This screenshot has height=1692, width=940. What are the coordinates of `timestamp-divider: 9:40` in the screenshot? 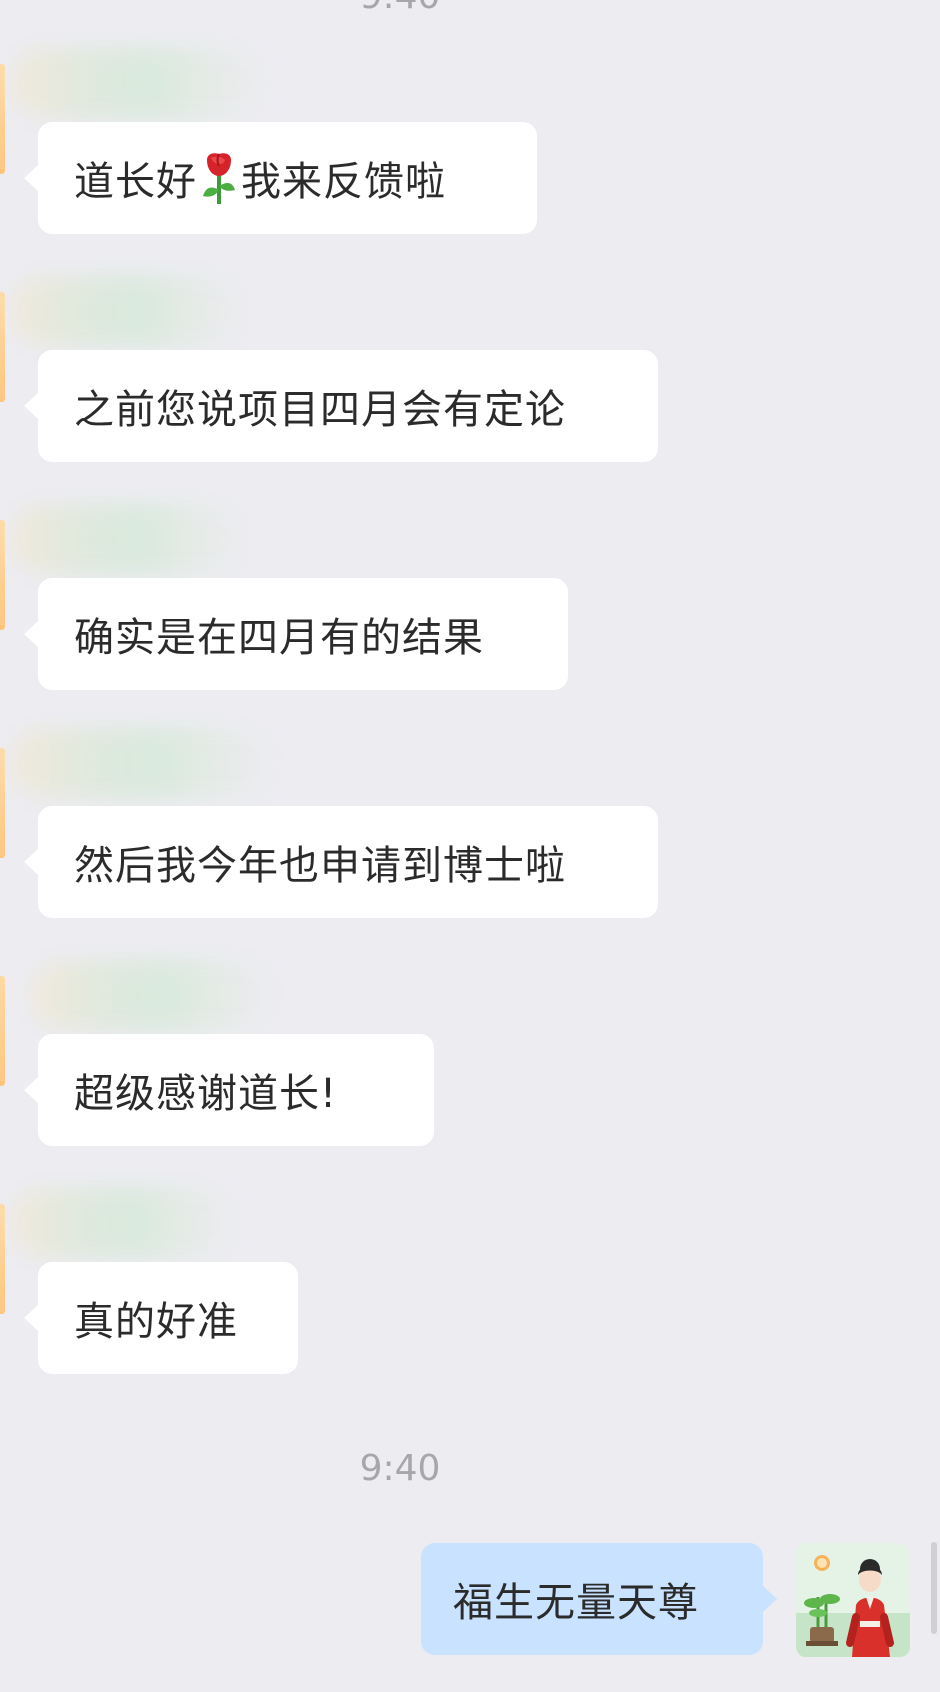 It's located at (400, 1468).